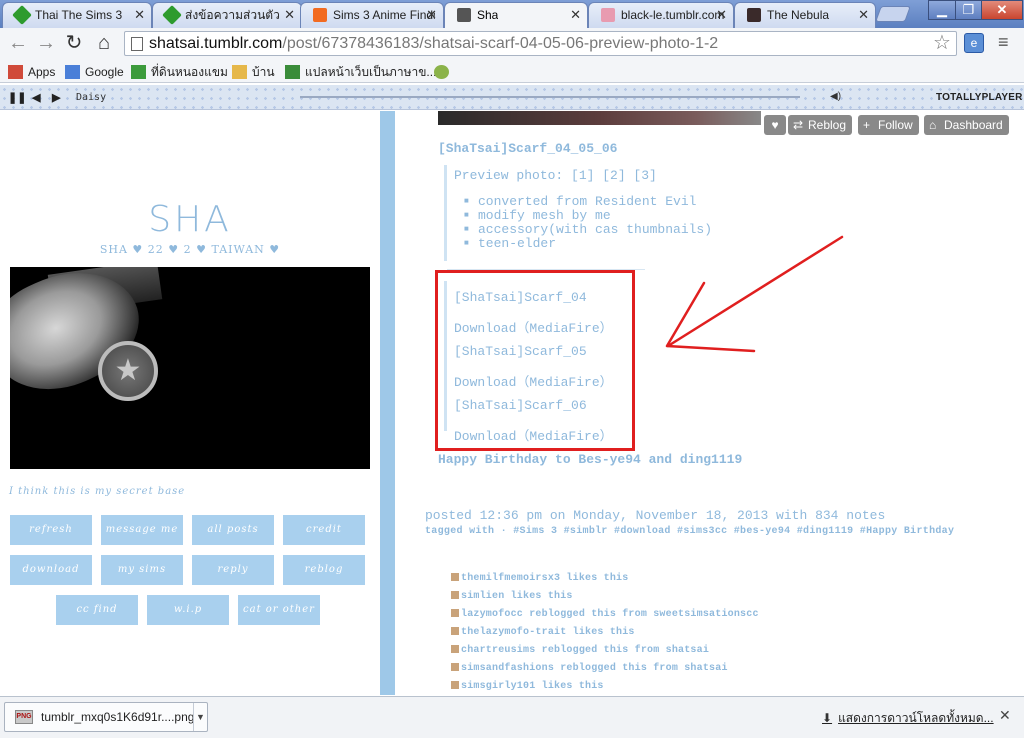 This screenshot has width=1024, height=738. Describe the element at coordinates (532, 686) in the screenshot. I see `note-text: simsgirly101 likes this` at that location.